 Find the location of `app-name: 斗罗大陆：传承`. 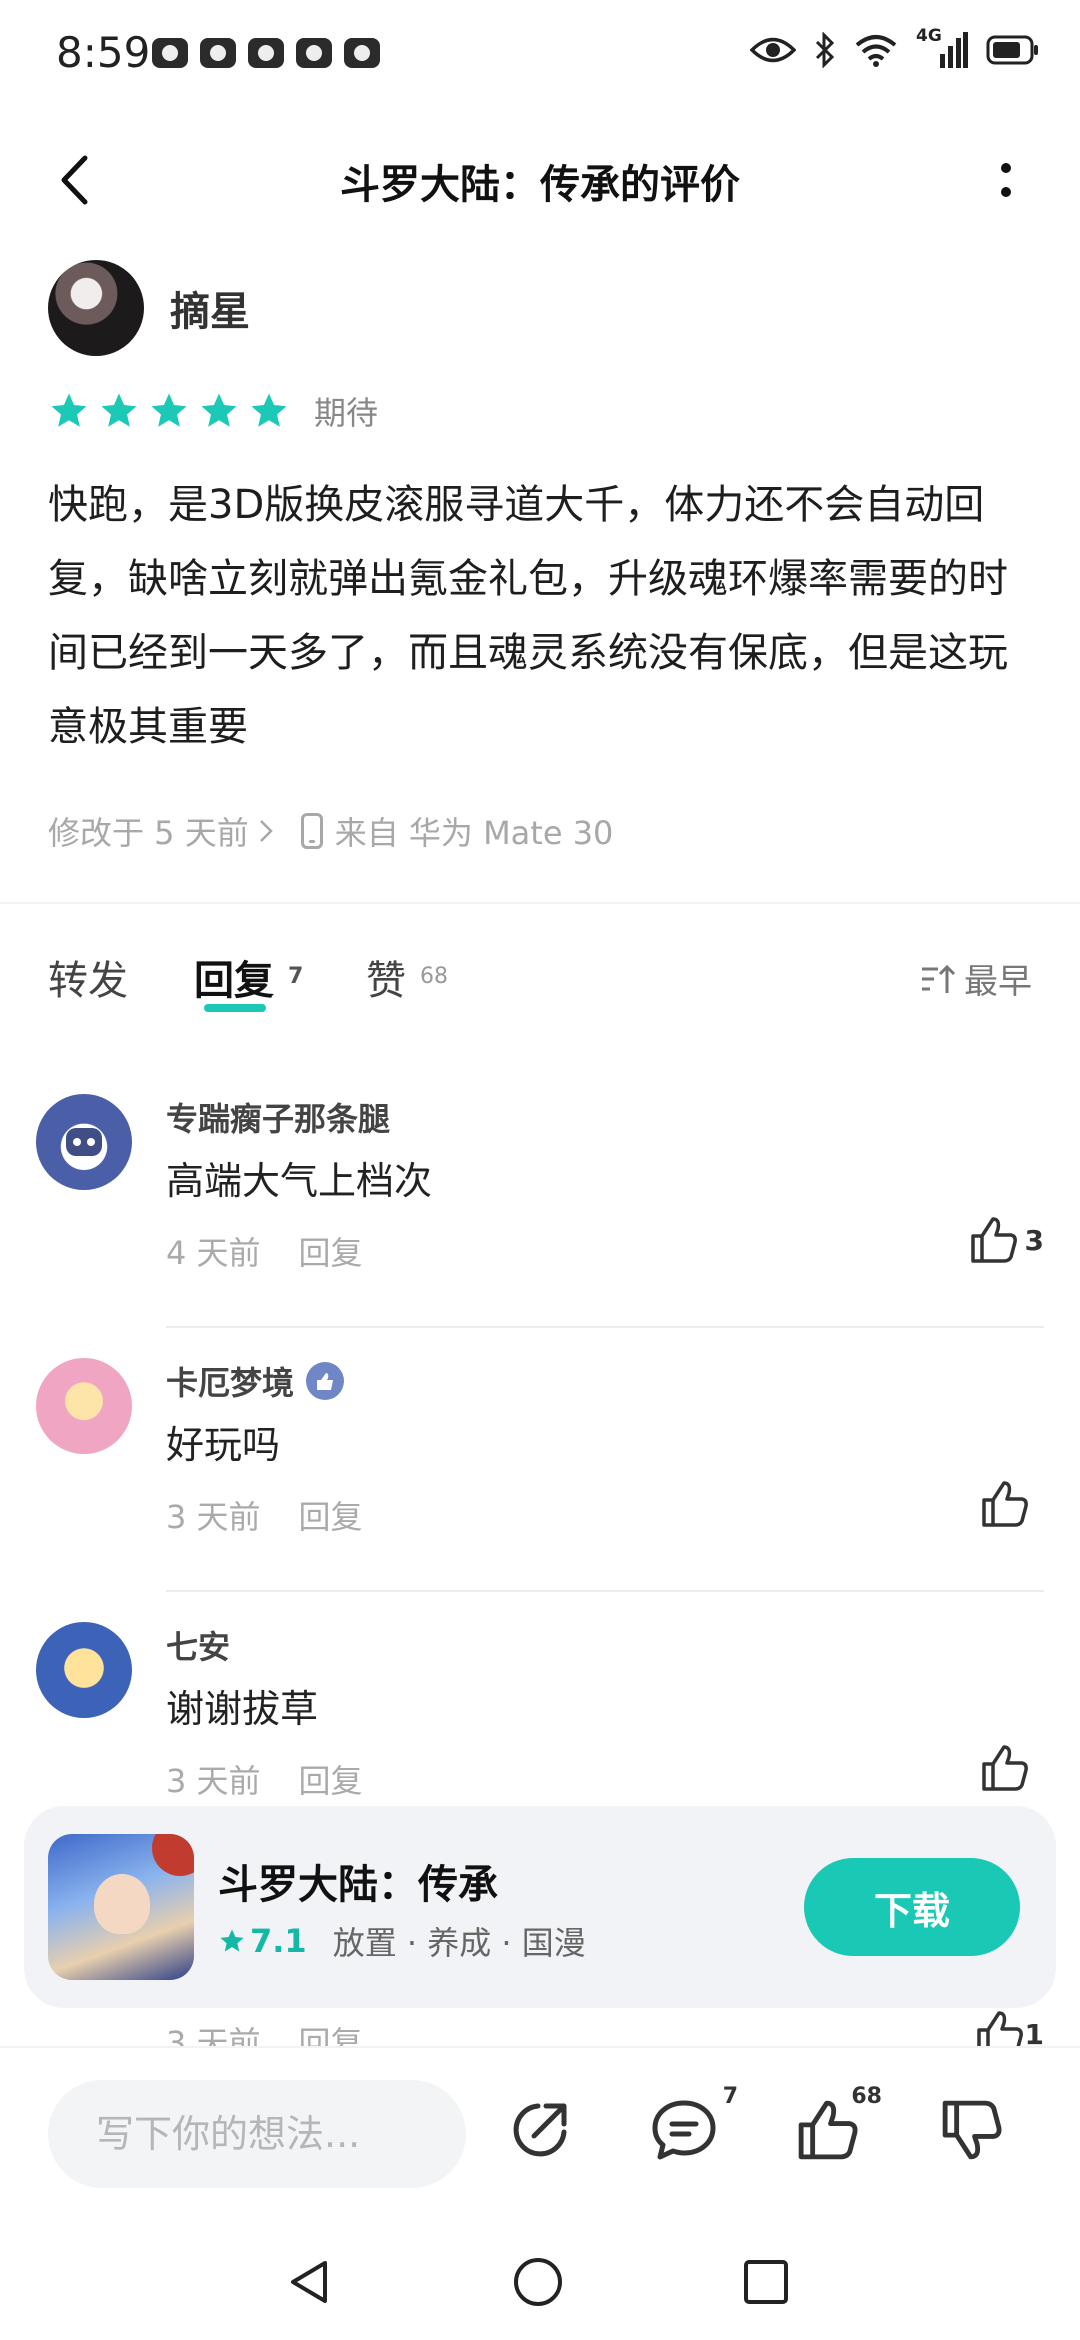

app-name: 斗罗大陆：传承 is located at coordinates (358, 1881).